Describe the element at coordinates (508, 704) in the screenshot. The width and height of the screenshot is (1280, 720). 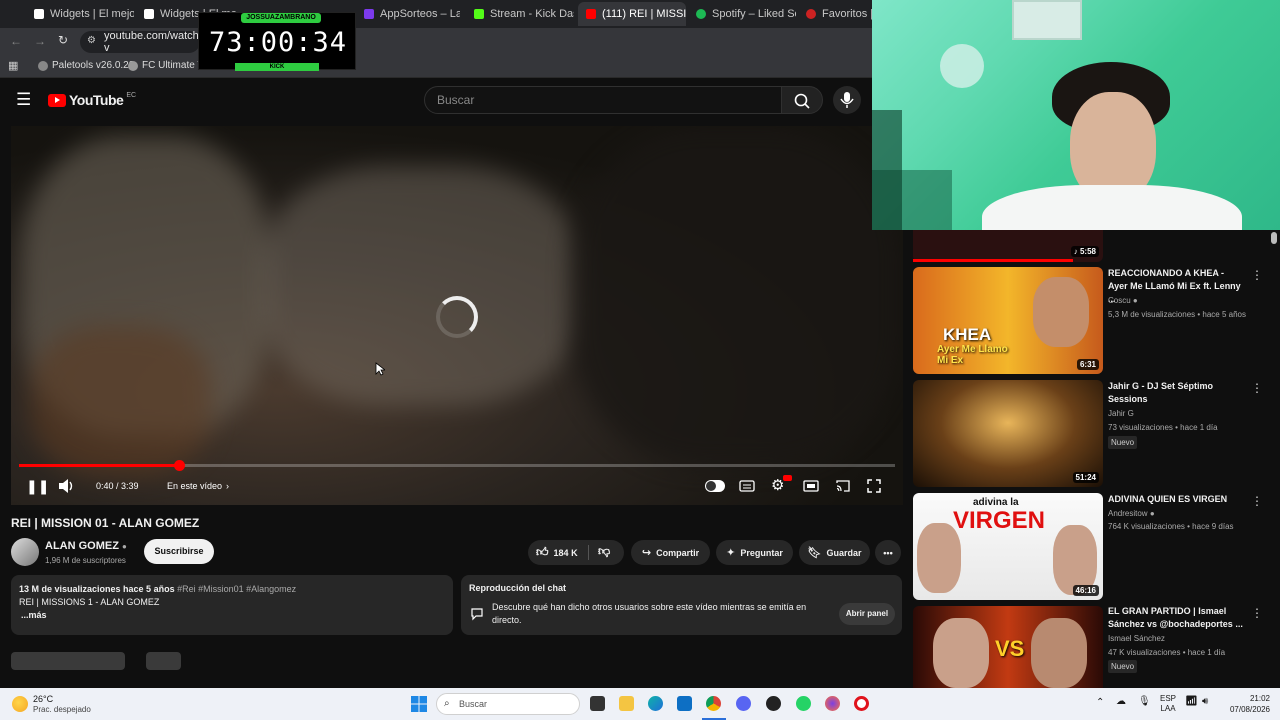
I see `taskbar-search-input: ⌕ Buscar` at that location.